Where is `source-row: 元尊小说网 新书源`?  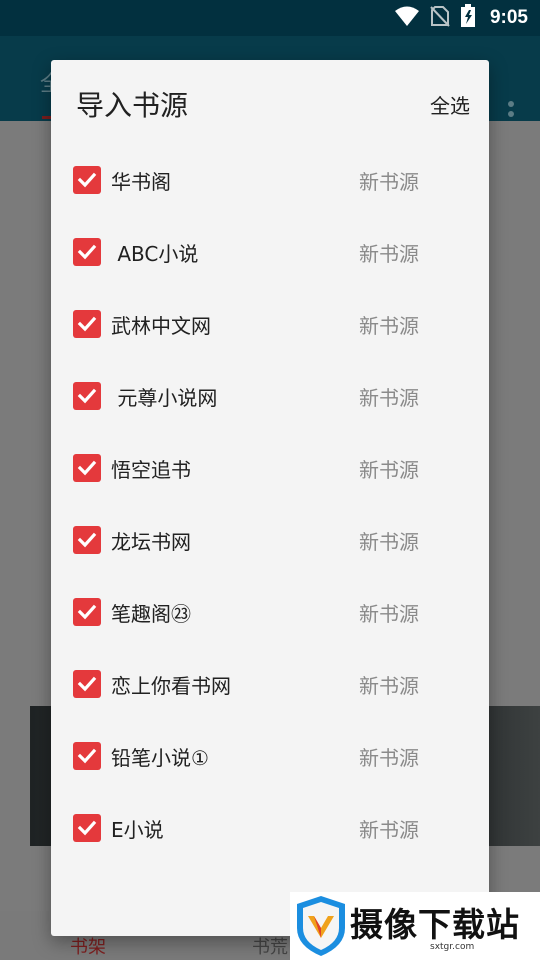
source-row: 元尊小说网 新书源 is located at coordinates (270, 396).